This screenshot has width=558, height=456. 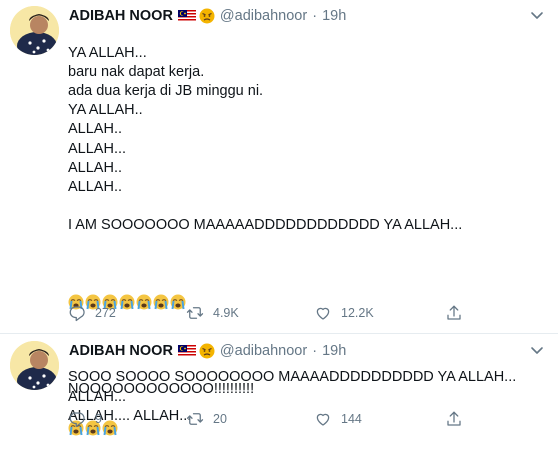 What do you see at coordinates (268, 313) in the screenshot?
I see `tweet-actions: 272 4.9K 12.2K` at bounding box center [268, 313].